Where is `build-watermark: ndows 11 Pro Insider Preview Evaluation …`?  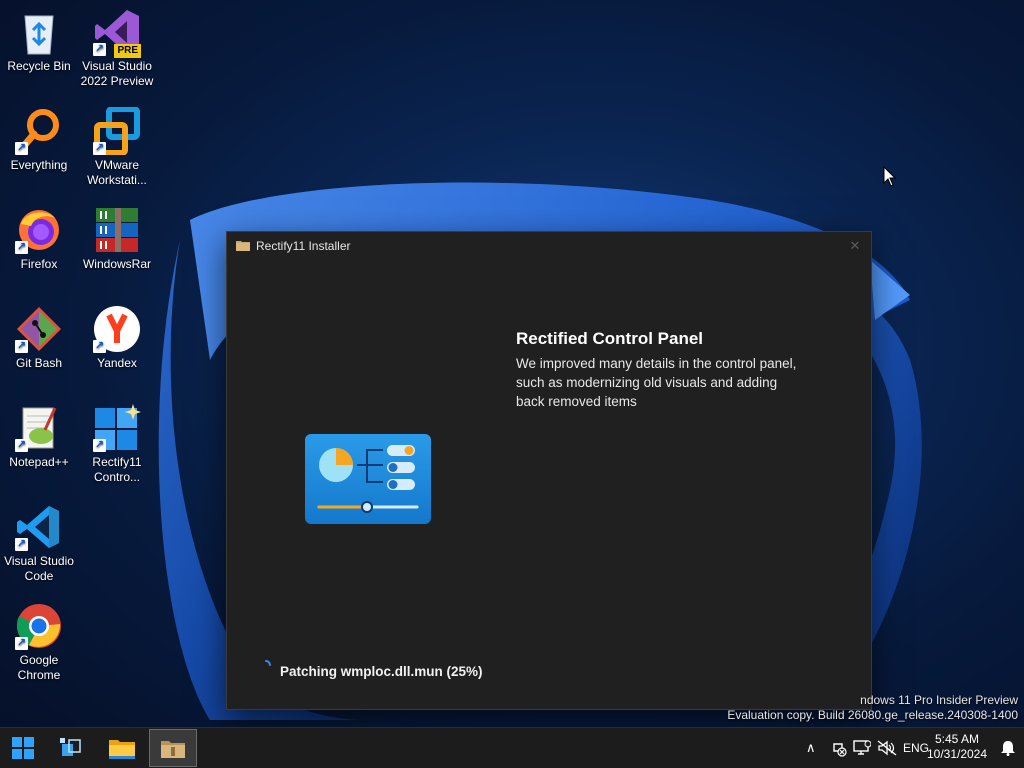 build-watermark: ndows 11 Pro Insider Preview Evaluation … is located at coordinates (872, 708).